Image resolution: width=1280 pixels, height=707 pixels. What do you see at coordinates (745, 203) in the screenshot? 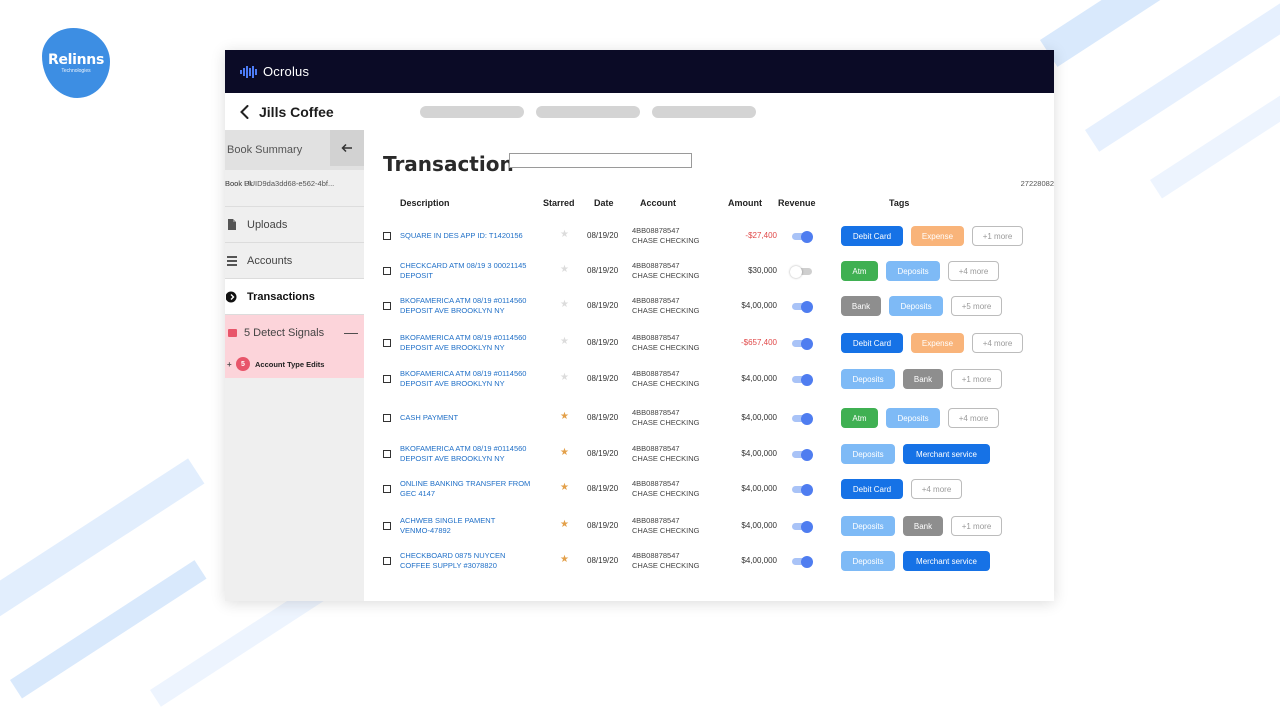
I see `column-header-amount: Amount` at bounding box center [745, 203].